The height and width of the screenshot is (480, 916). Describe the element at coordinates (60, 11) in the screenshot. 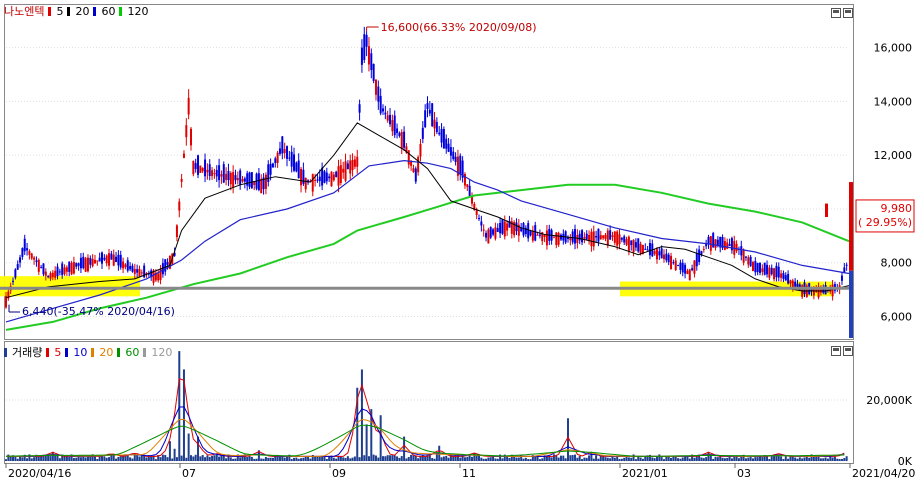

I see `ma5-label: 5` at that location.